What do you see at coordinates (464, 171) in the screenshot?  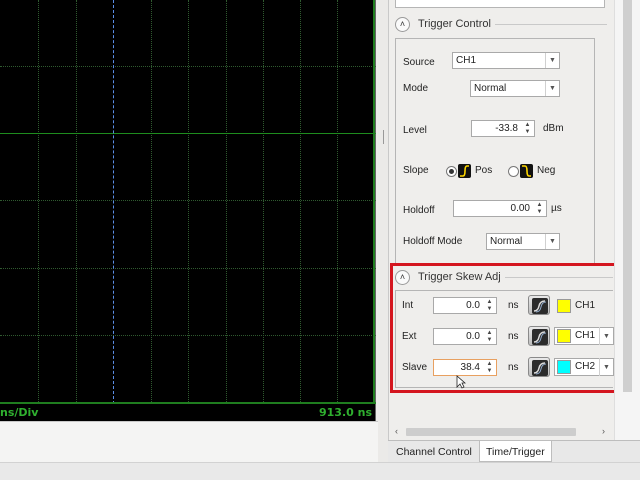 I see `rising-edge-icon` at bounding box center [464, 171].